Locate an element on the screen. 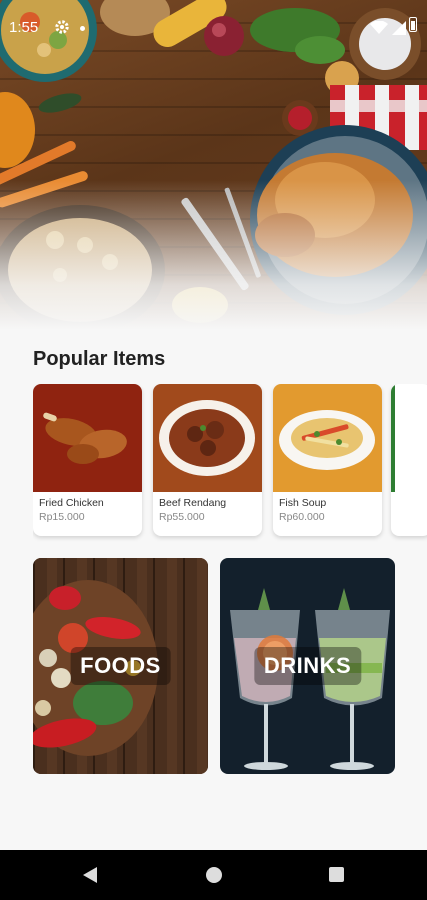 The height and width of the screenshot is (900, 427). item-name: Fish Soup is located at coordinates (303, 503).